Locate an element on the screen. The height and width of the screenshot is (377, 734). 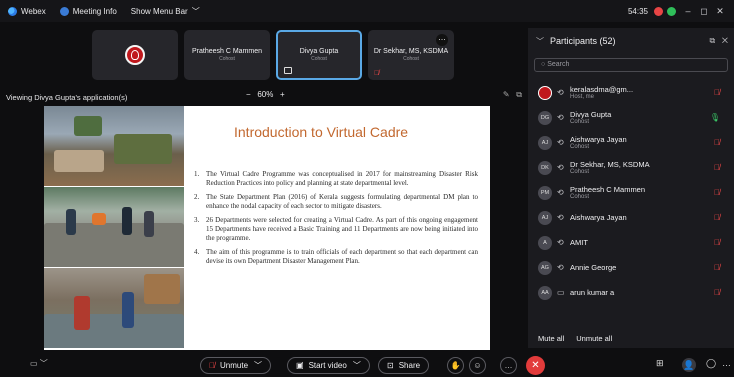
webex-logo-icon is located at coordinates (12, 11).